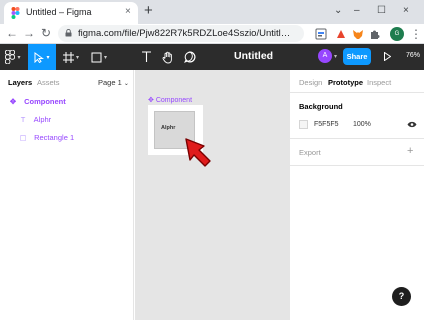  Describe the element at coordinates (310, 82) in the screenshot. I see `tab-design: Design` at that location.